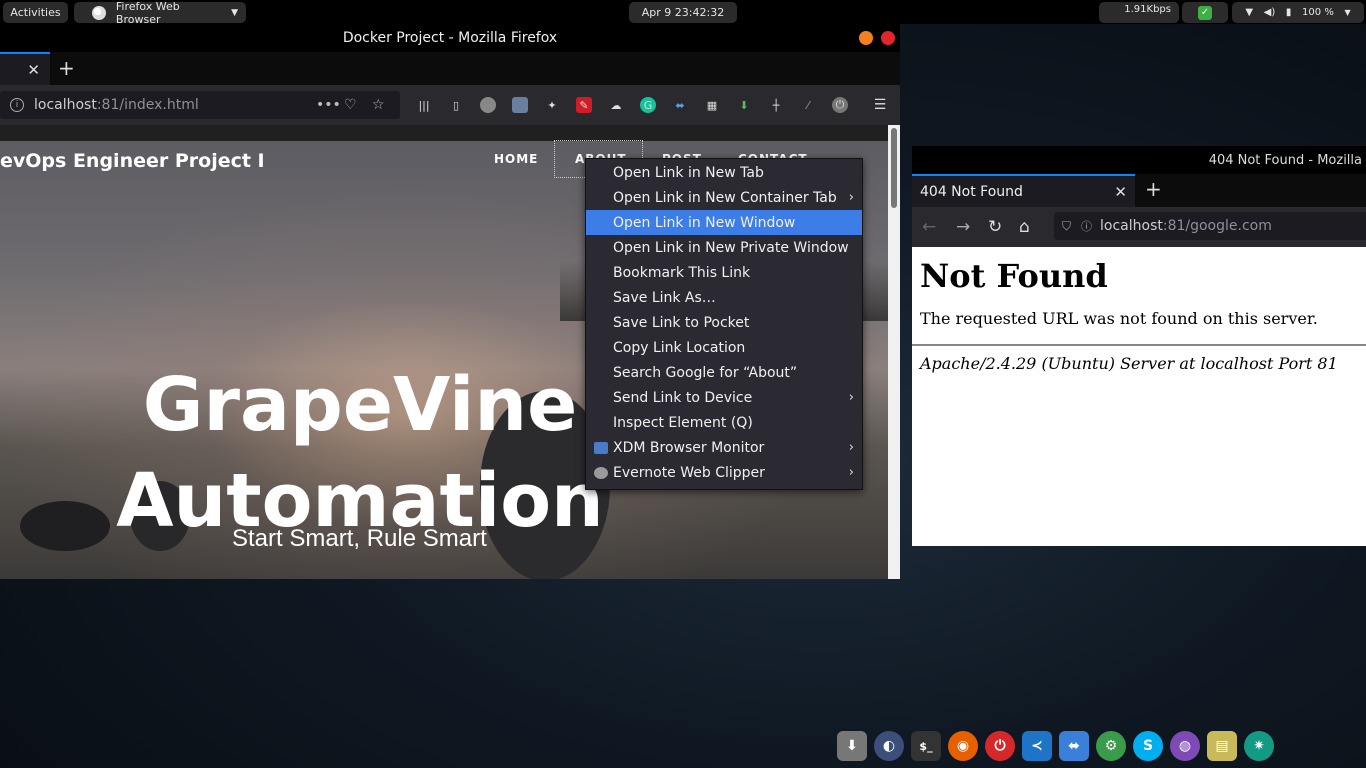 This screenshot has height=768, width=1366. I want to click on menu-item-open-new-tab: Open Link in New Tab, so click(724, 172).